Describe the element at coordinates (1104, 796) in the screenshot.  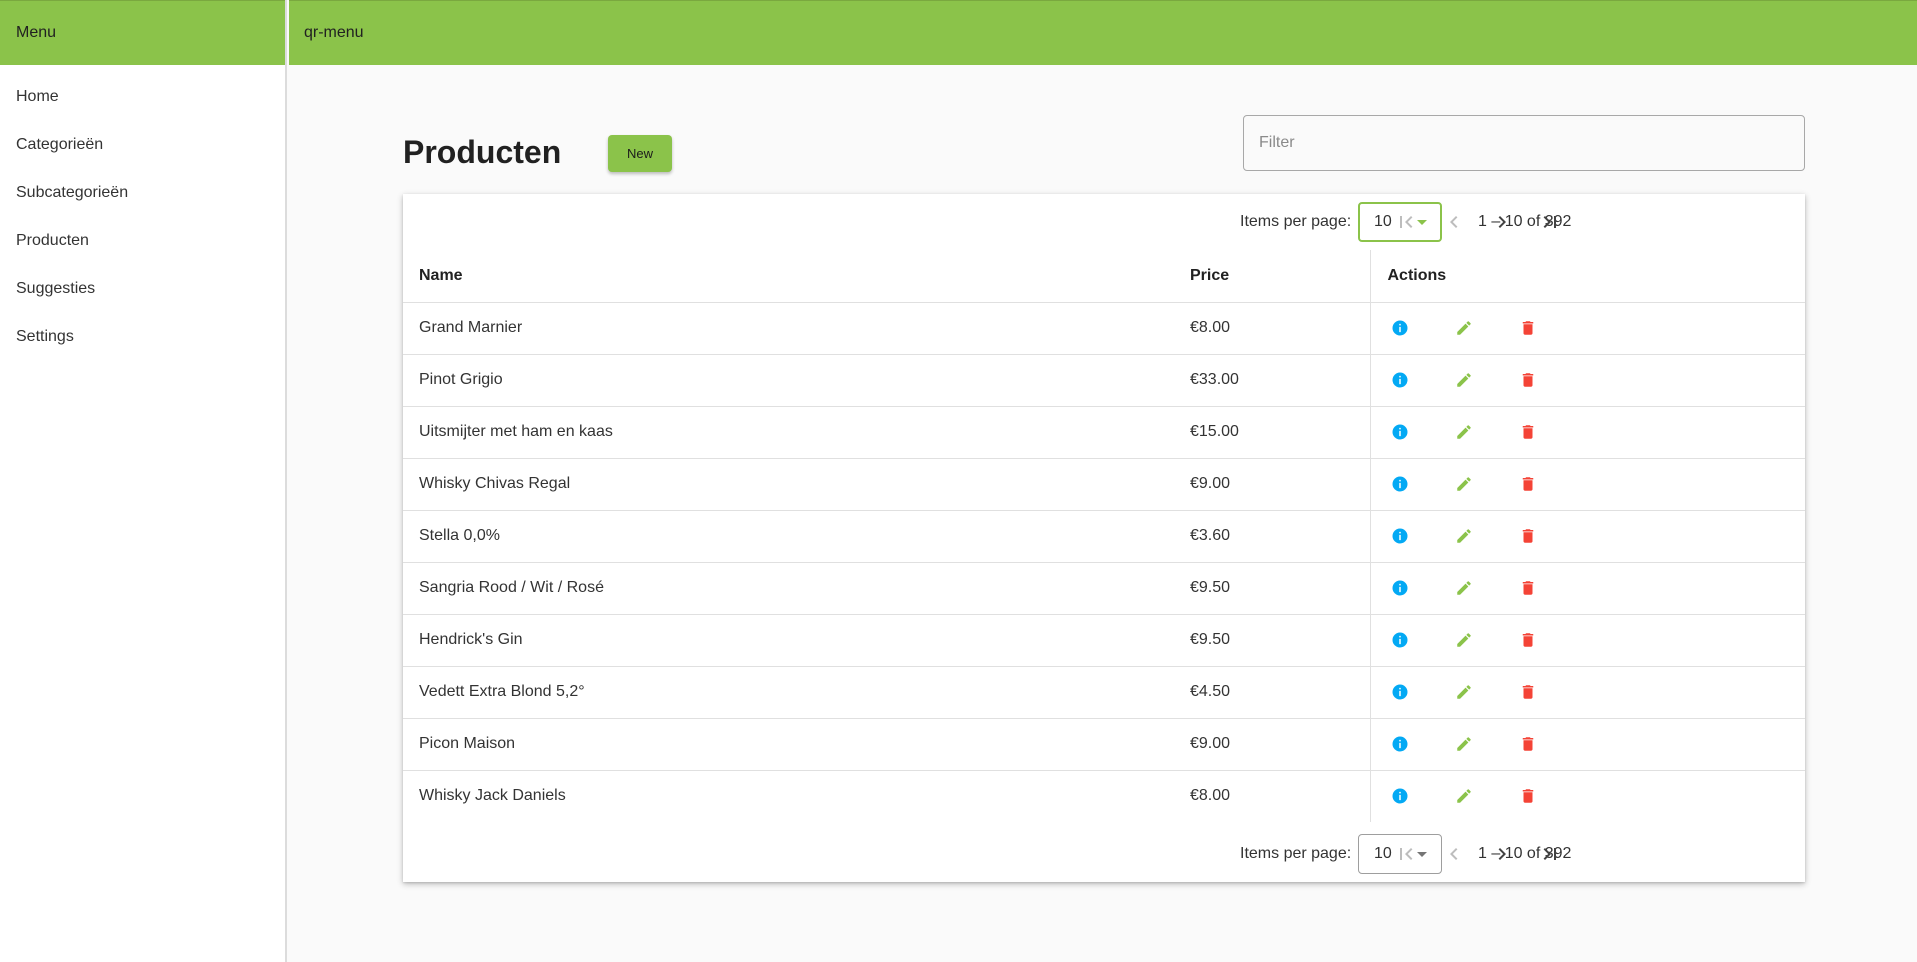
I see `table-row: Whisky Jack Daniels €8.00` at that location.